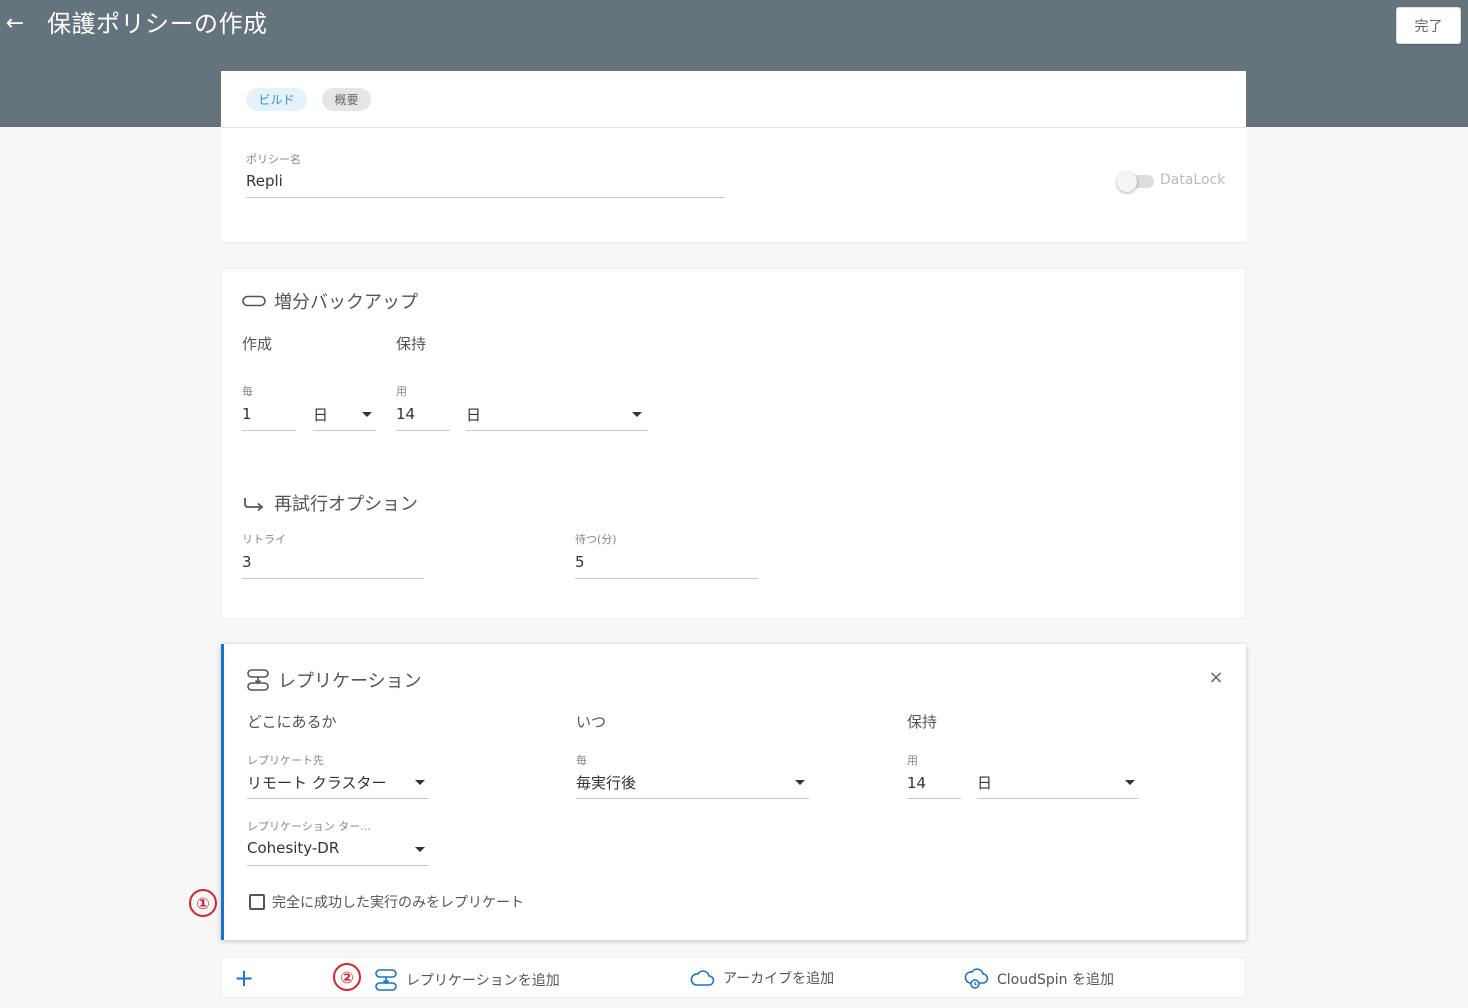 This screenshot has height=1008, width=1468. Describe the element at coordinates (254, 301) in the screenshot. I see `backup-pill-icon` at that location.